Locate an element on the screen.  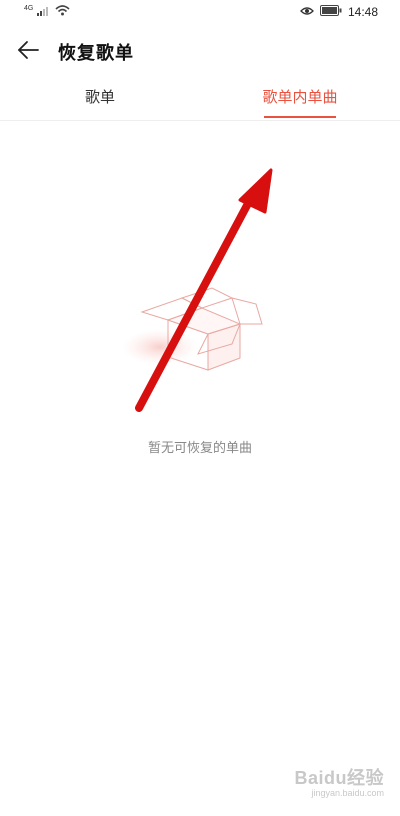
annotation-arrow-icon is located at coordinates (204, 290).